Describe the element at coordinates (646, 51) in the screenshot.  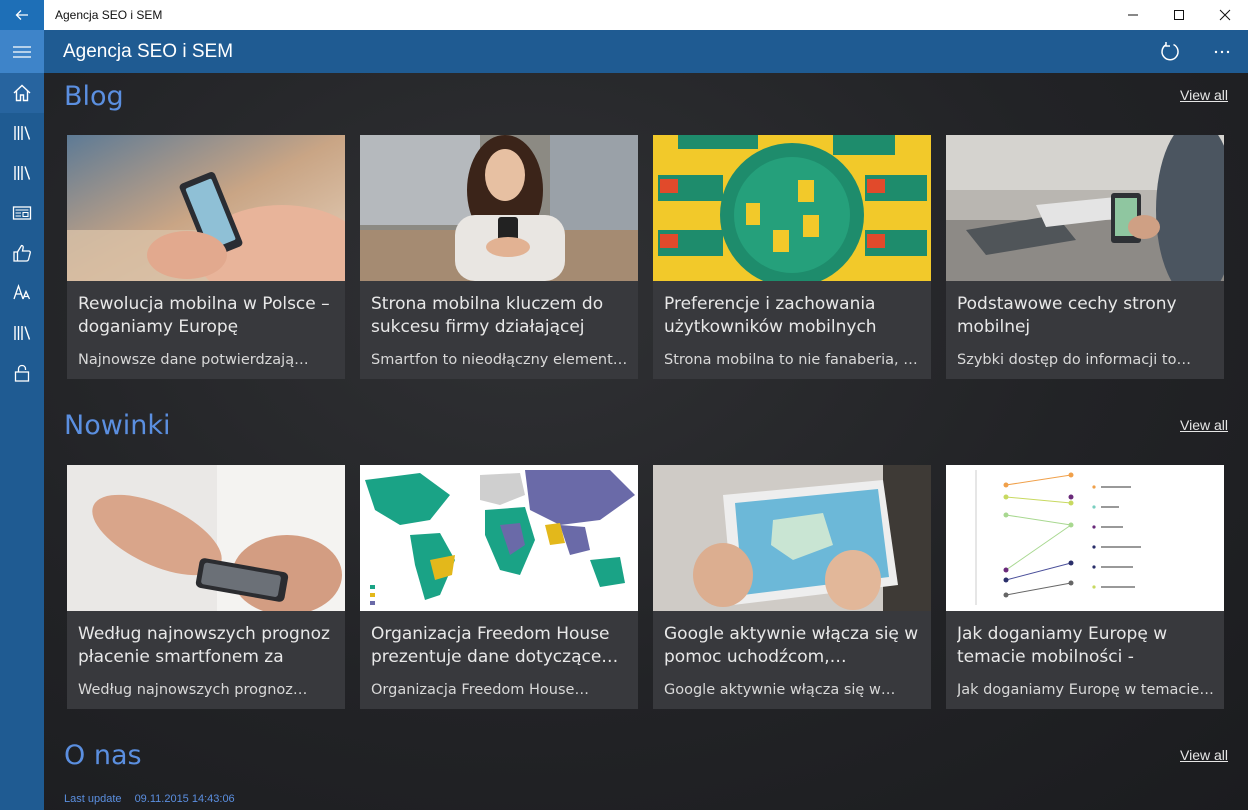
I see `app-header: Agencja SEO i SEM` at that location.